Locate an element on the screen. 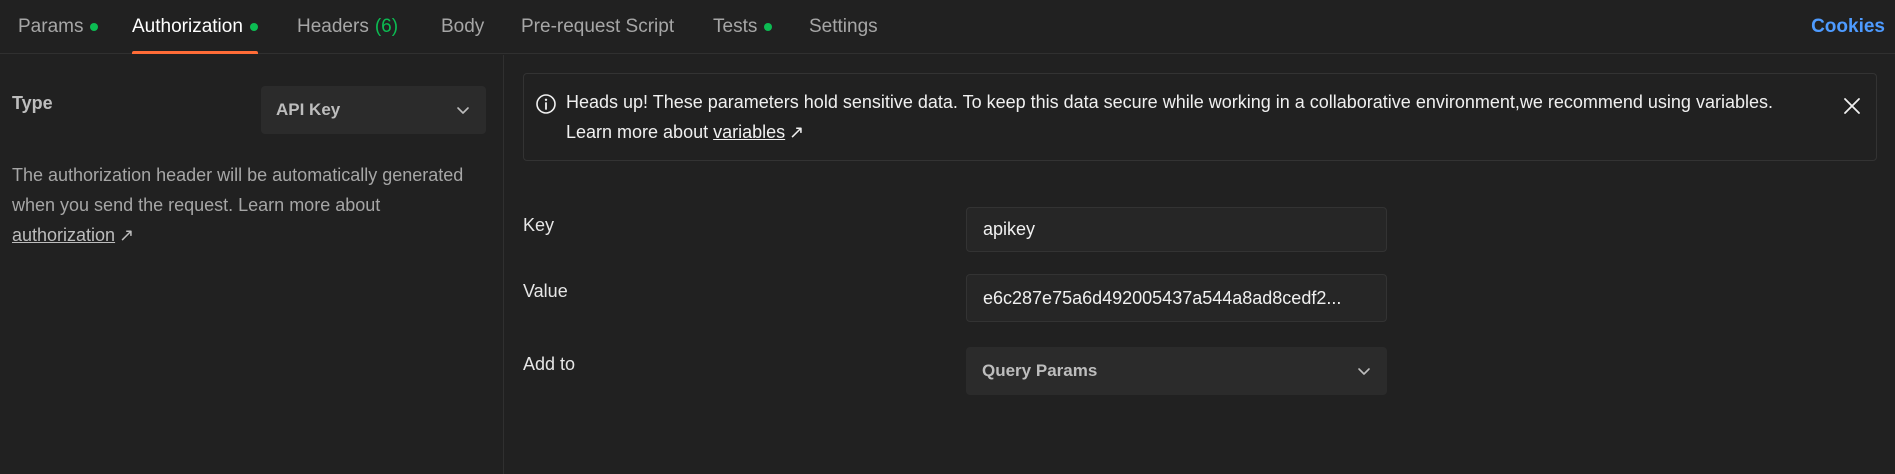 The image size is (1895, 474). tab-pre-request-script-label: Pre-request Script is located at coordinates (598, 26).